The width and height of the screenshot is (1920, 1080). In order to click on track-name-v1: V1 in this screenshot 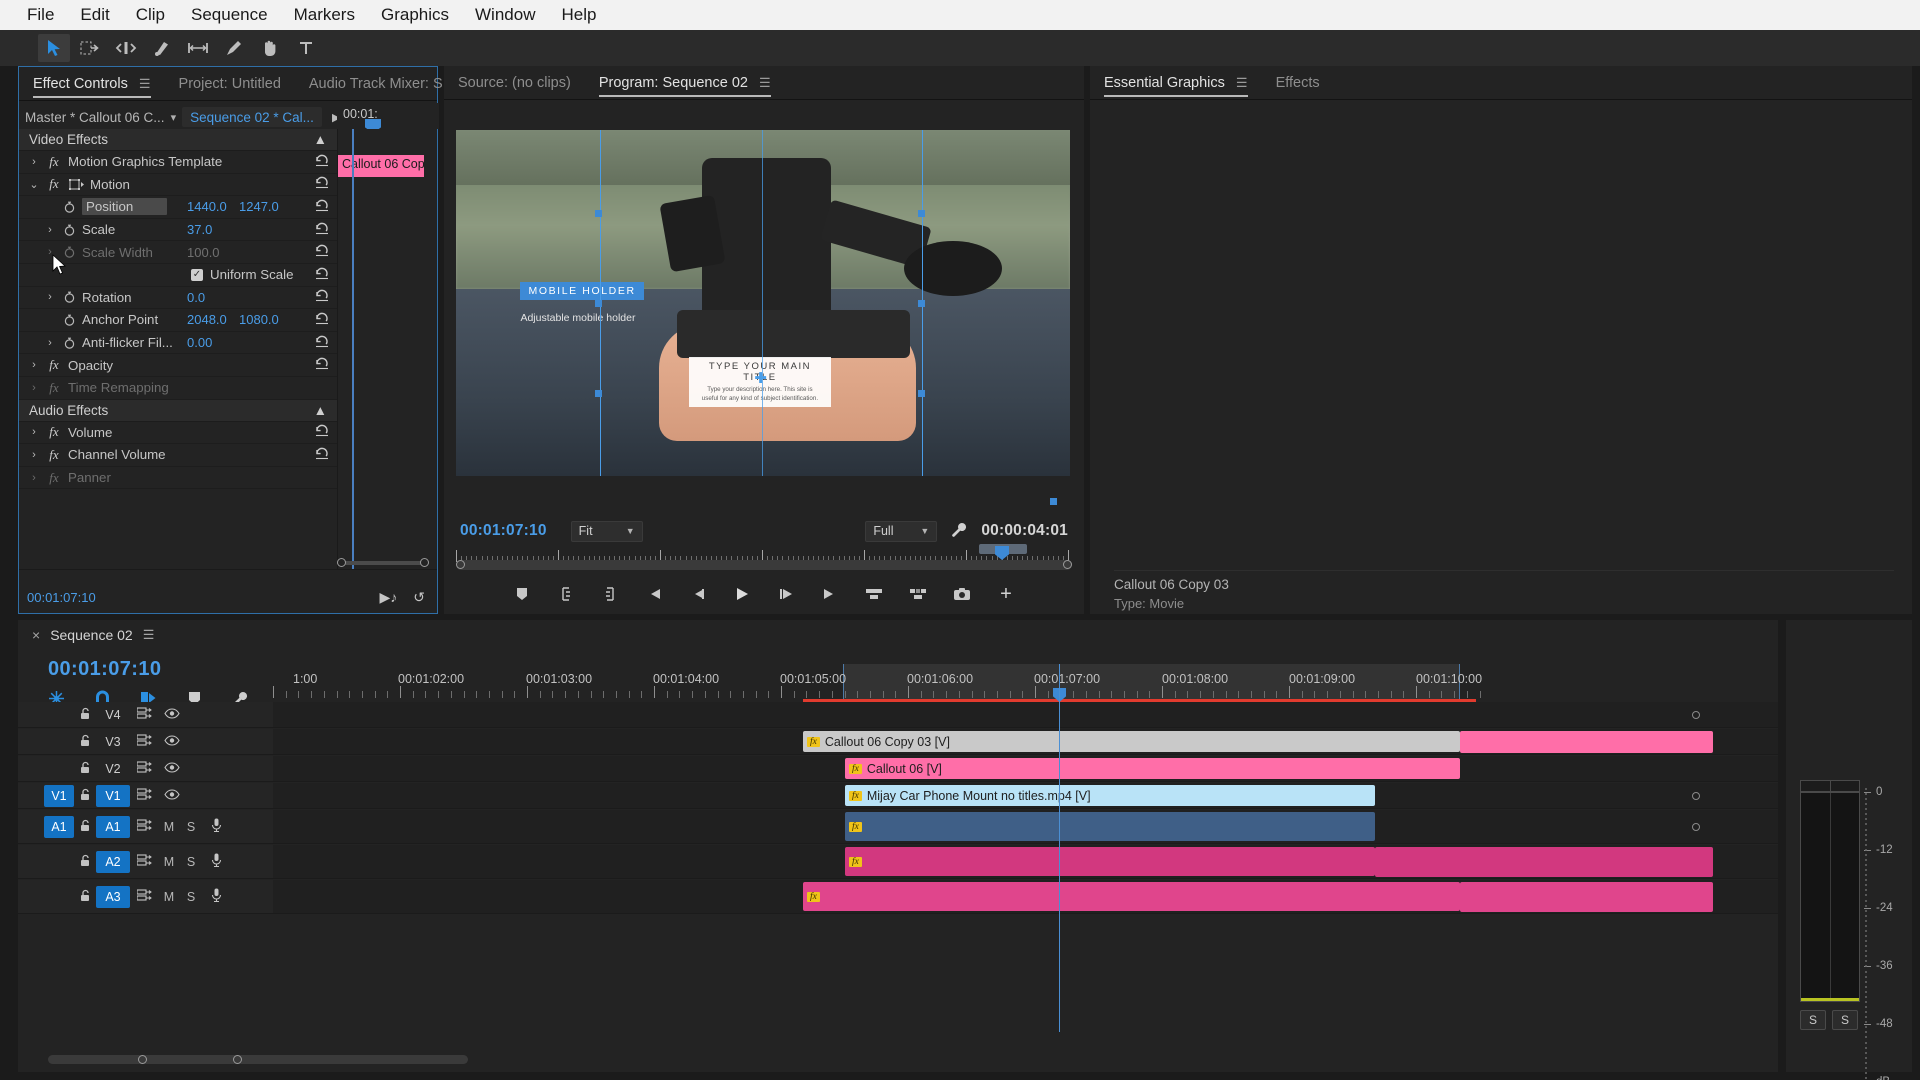, I will do `click(113, 795)`.